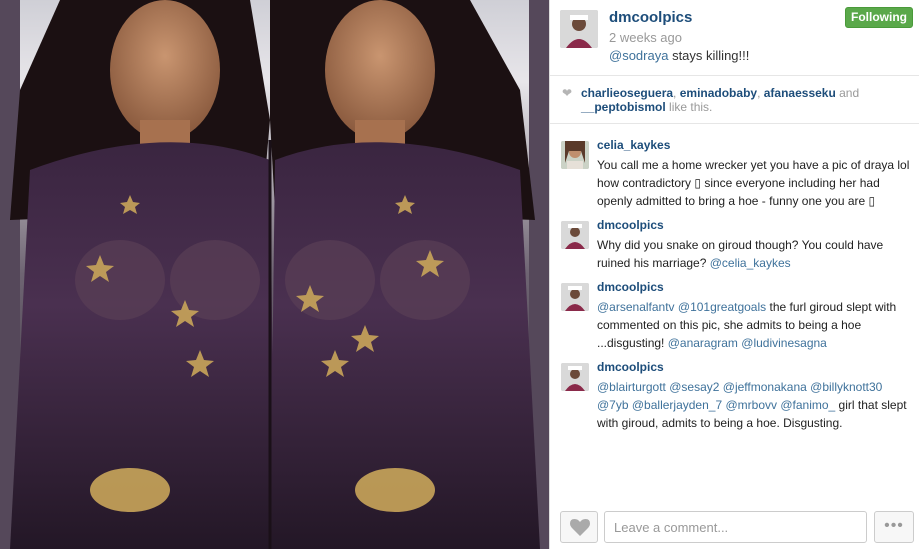 This screenshot has width=919, height=549. I want to click on comment-mention: @sesay2, so click(694, 387).